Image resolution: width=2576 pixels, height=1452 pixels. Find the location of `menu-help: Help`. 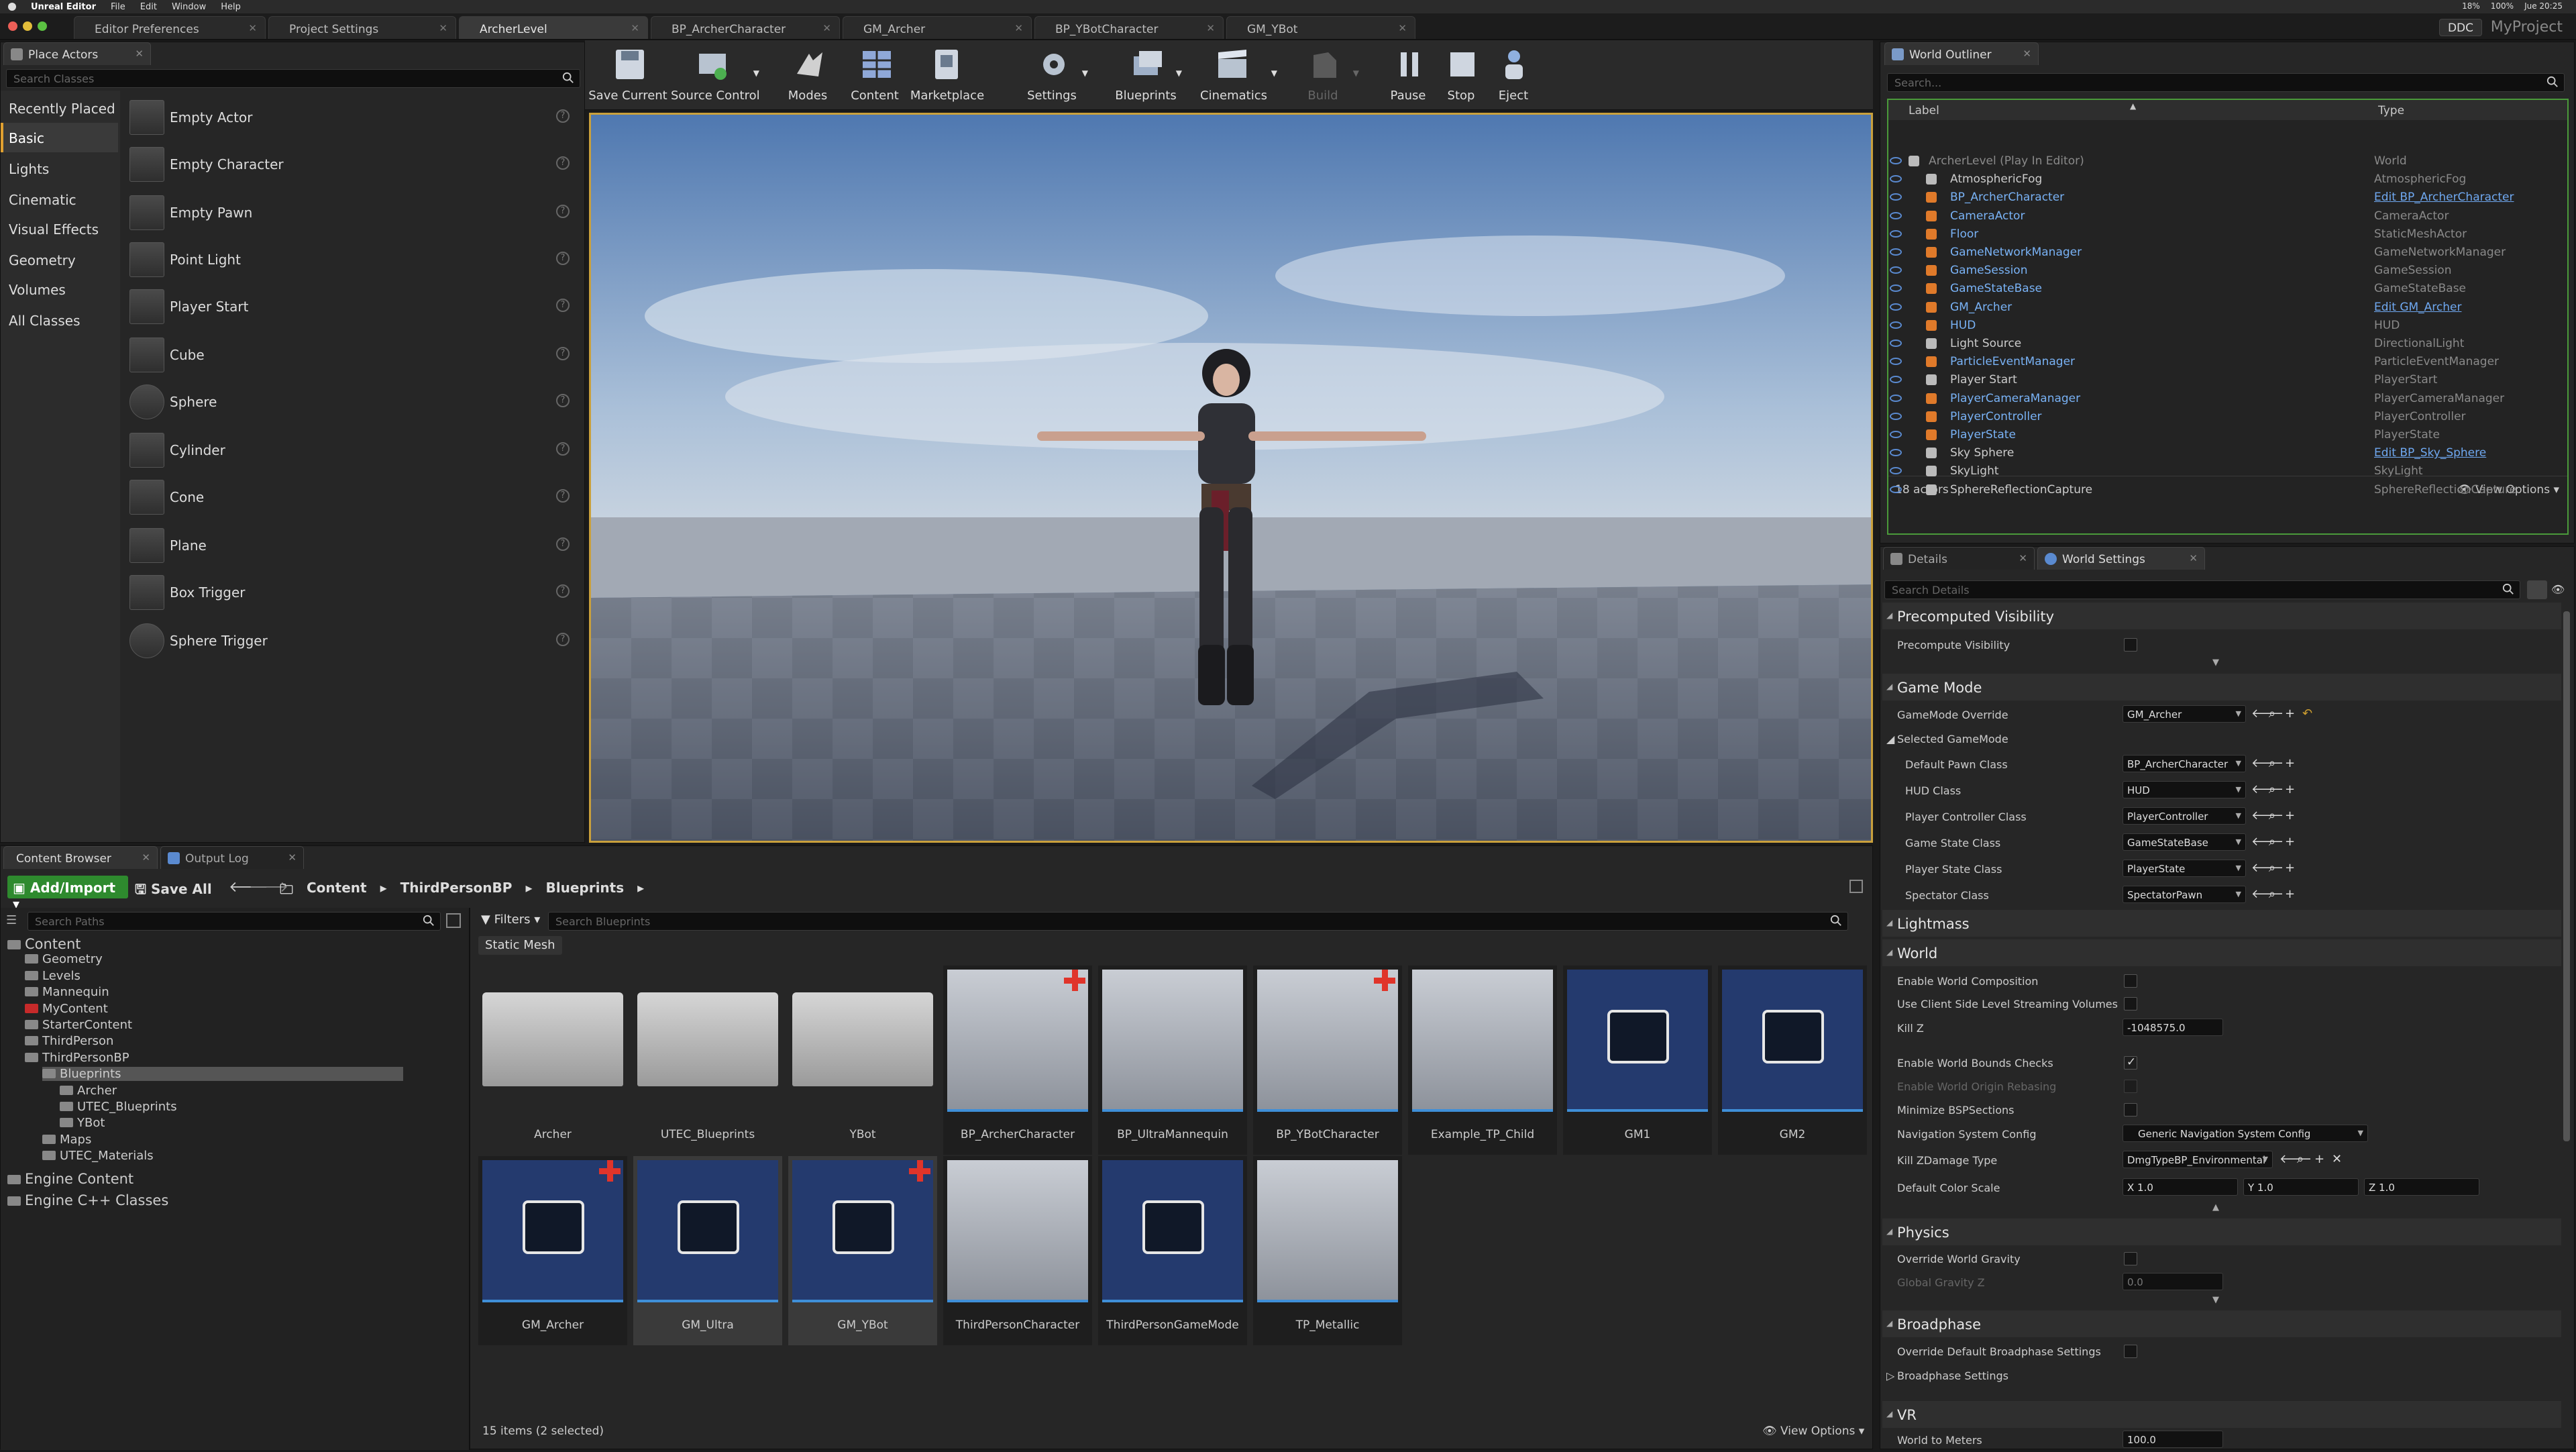

menu-help: Help is located at coordinates (231, 7).